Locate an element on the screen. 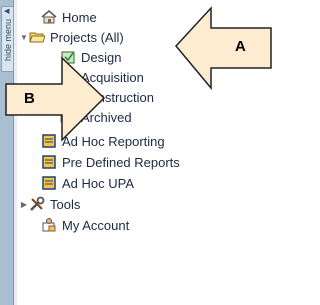  nav-item-construction: Construction is located at coordinates (107, 97).